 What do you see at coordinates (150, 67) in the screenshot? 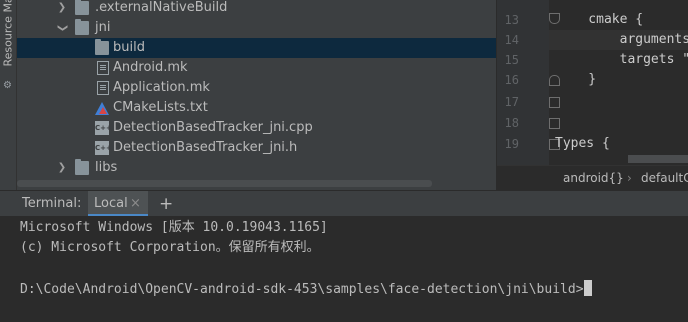
I see `tree-item-label: Android.mk` at bounding box center [150, 67].